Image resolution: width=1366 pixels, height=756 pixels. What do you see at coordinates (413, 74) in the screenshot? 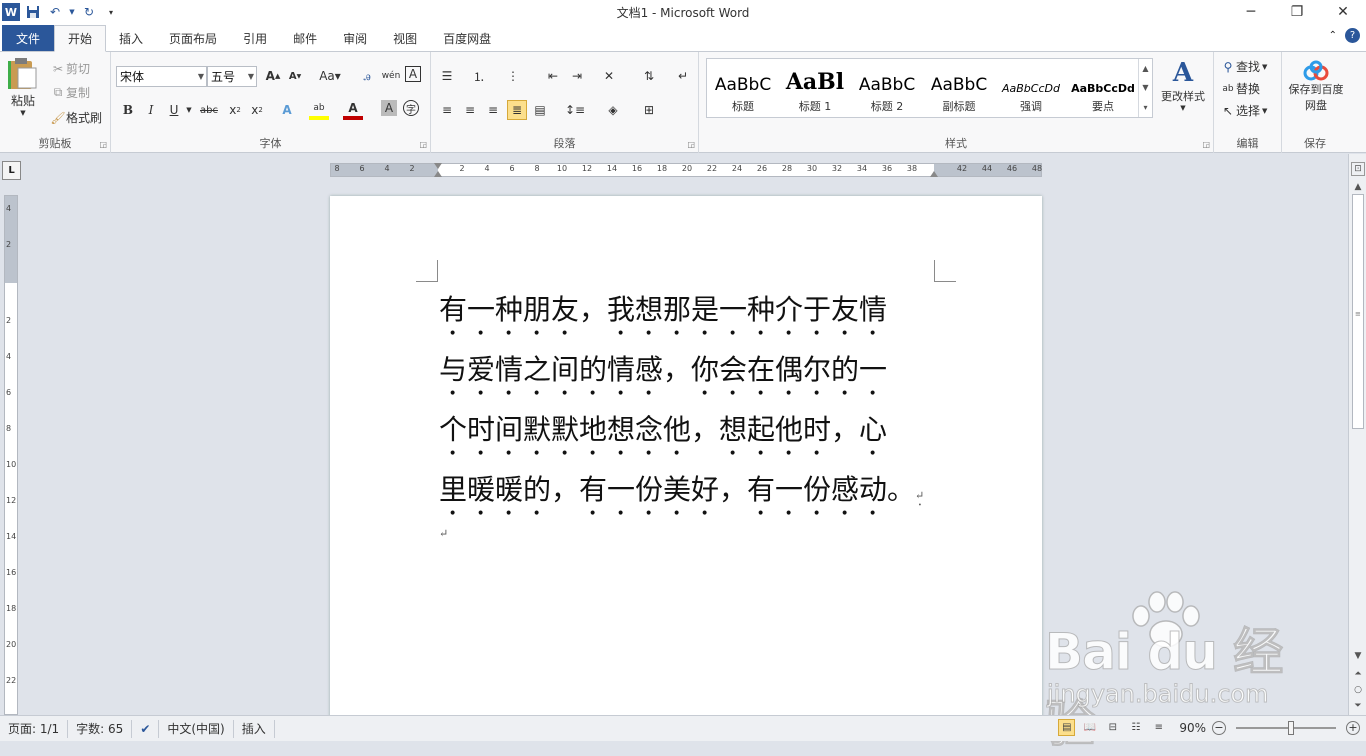
I see `character-border-icon: A` at bounding box center [413, 74].